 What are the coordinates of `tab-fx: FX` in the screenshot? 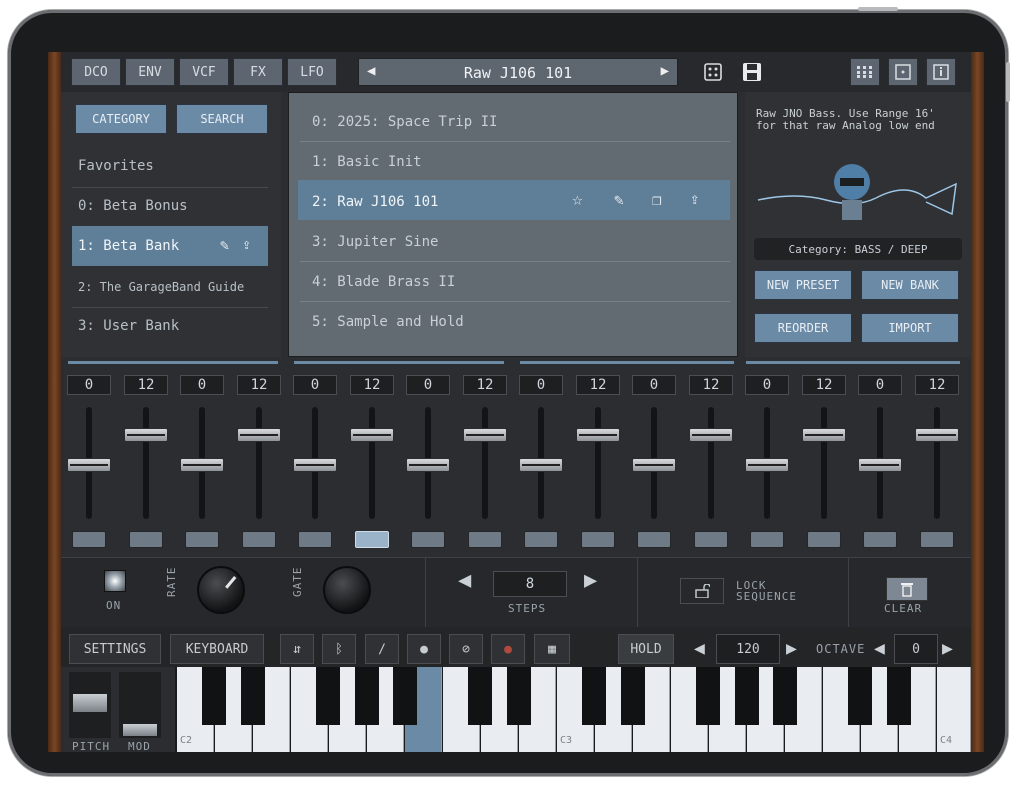 It's located at (258, 72).